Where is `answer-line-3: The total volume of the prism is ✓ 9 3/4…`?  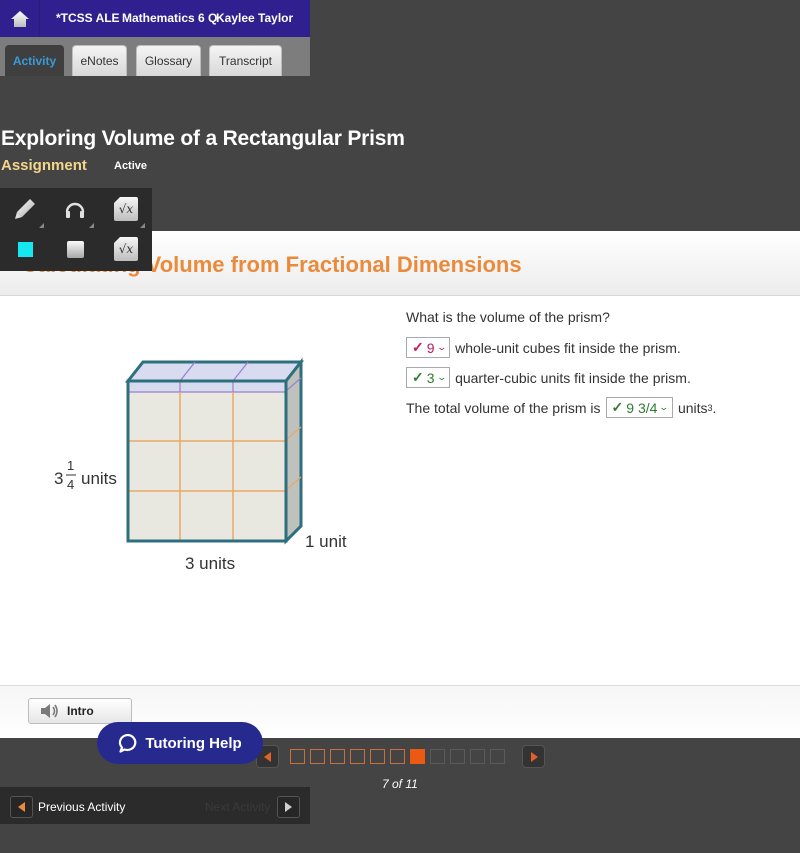
answer-line-3: The total volume of the prism is ✓ 9 3/4… is located at coordinates (561, 407).